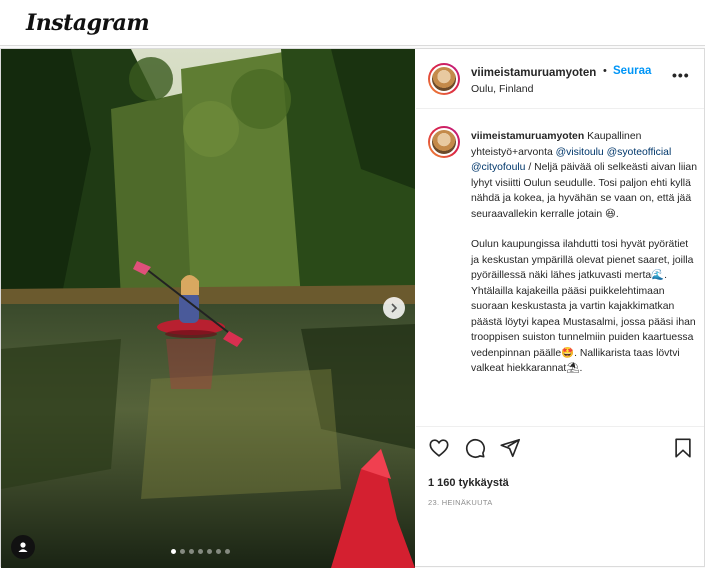  I want to click on next-image-button, so click(394, 308).